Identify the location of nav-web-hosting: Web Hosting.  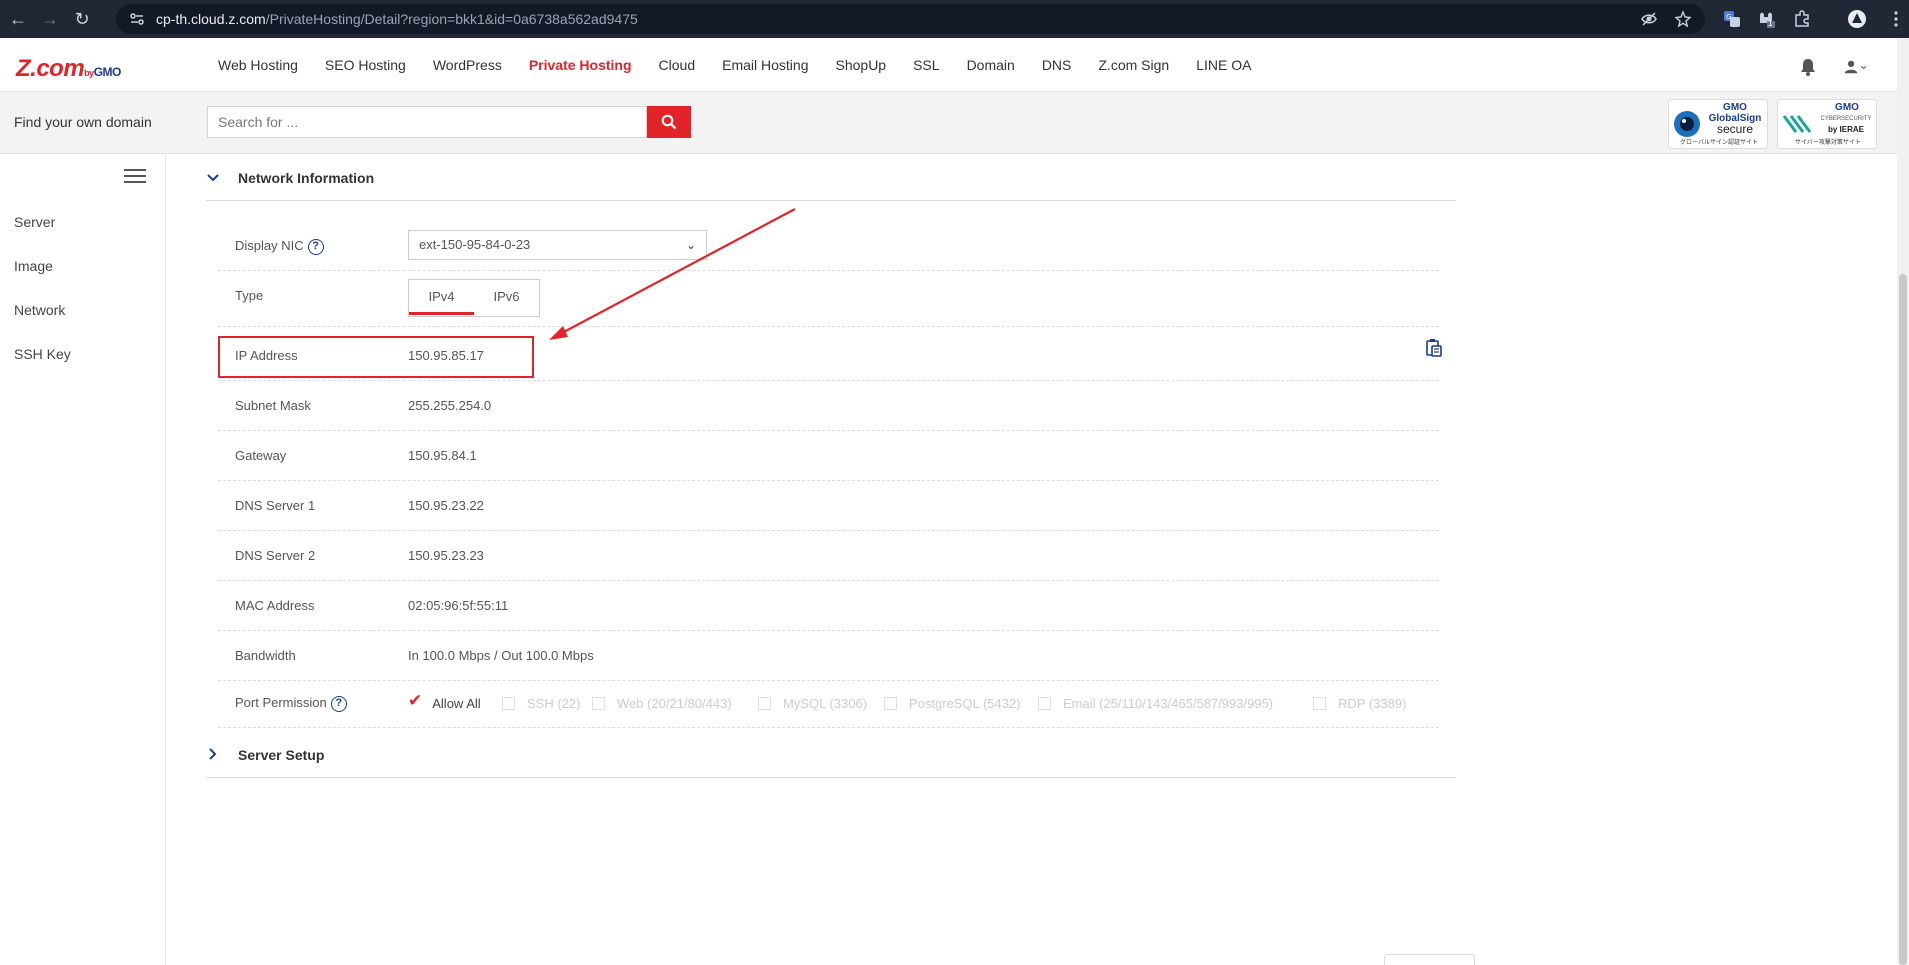
(258, 65).